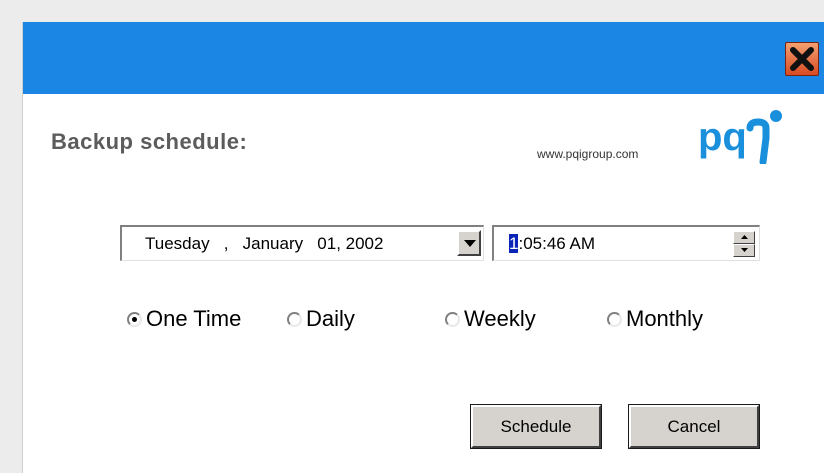  Describe the element at coordinates (588, 154) in the screenshot. I see `website-url: www.pqigroup.com` at that location.